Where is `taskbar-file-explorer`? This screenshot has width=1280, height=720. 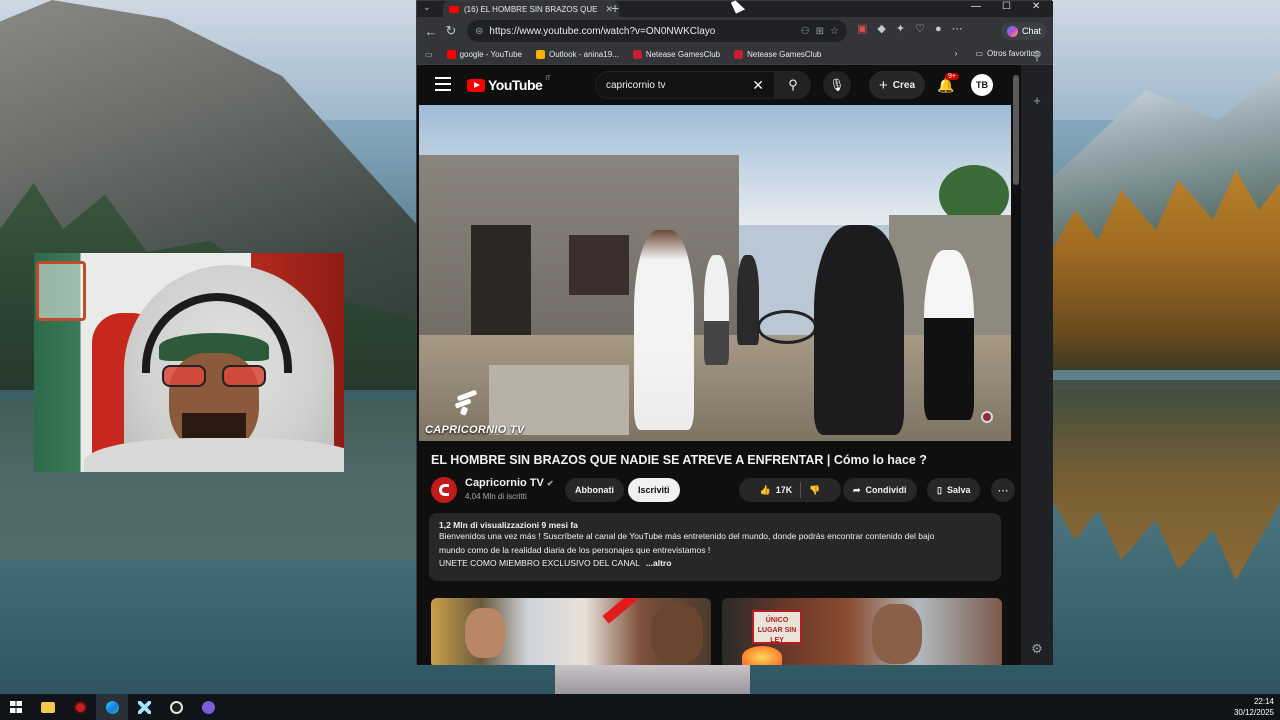 taskbar-file-explorer is located at coordinates (48, 707).